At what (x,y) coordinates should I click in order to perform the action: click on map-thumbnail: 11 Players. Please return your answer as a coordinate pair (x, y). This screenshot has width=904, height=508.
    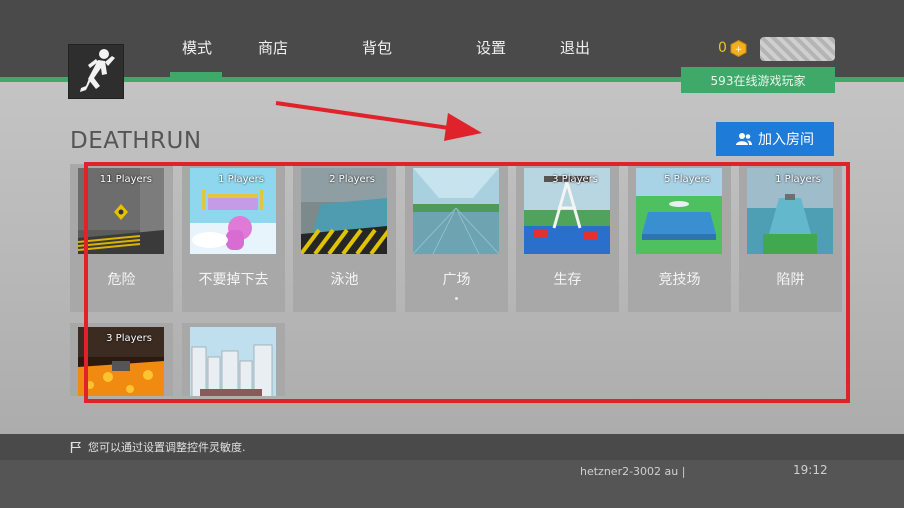
    Looking at the image, I should click on (121, 211).